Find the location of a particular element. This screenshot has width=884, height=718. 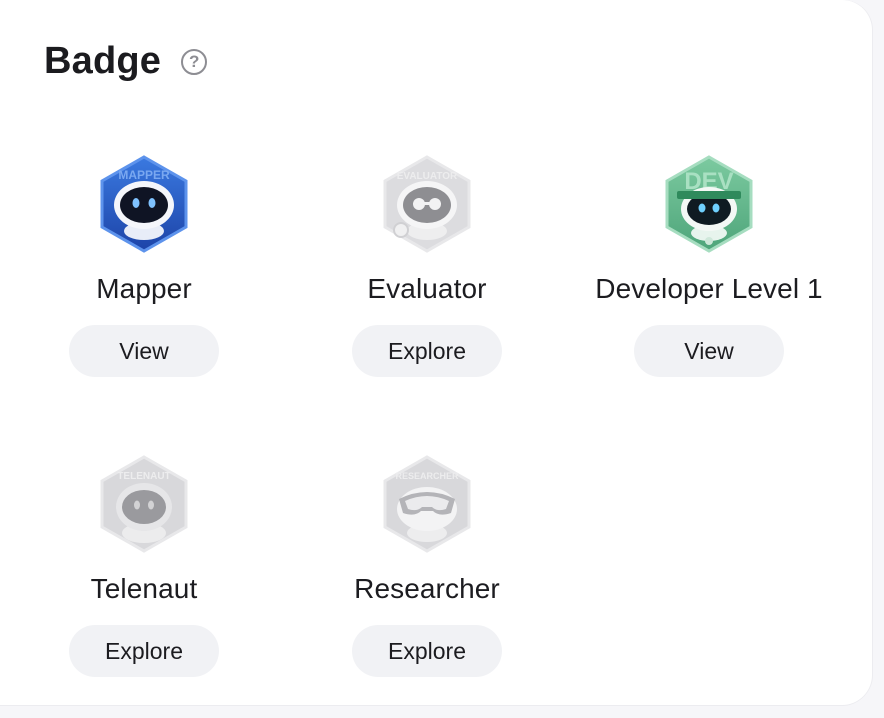

developer-badge-icon: DEV is located at coordinates (709, 204).